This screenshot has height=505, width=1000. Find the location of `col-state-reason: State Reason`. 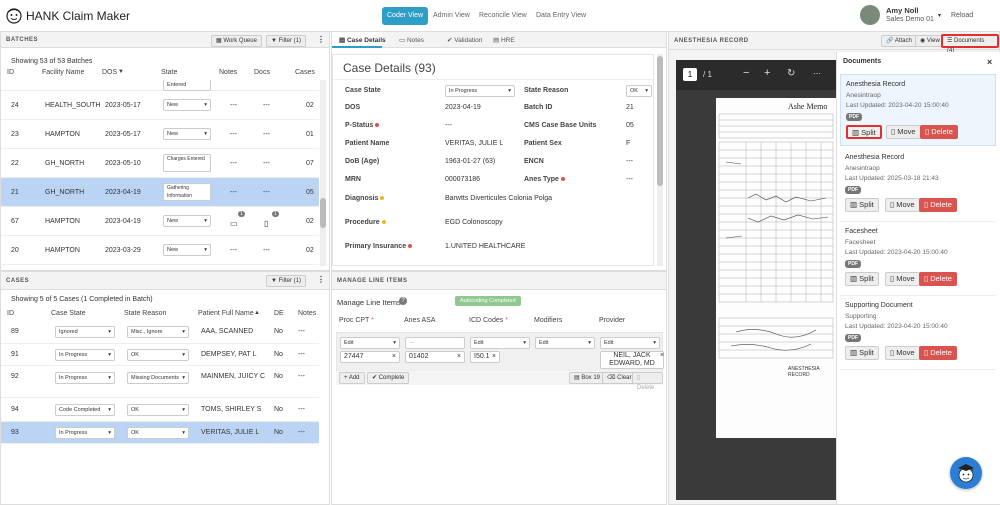

col-state-reason: State Reason is located at coordinates (145, 313).